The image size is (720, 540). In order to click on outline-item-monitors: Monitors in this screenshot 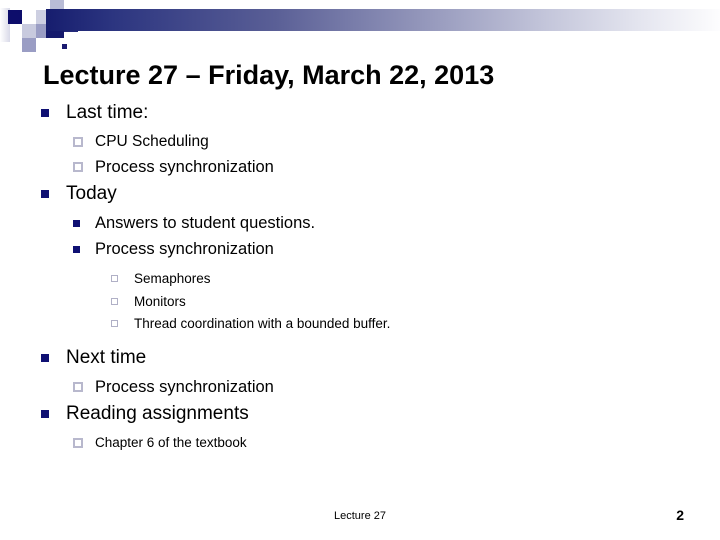, I will do `click(415, 302)`.